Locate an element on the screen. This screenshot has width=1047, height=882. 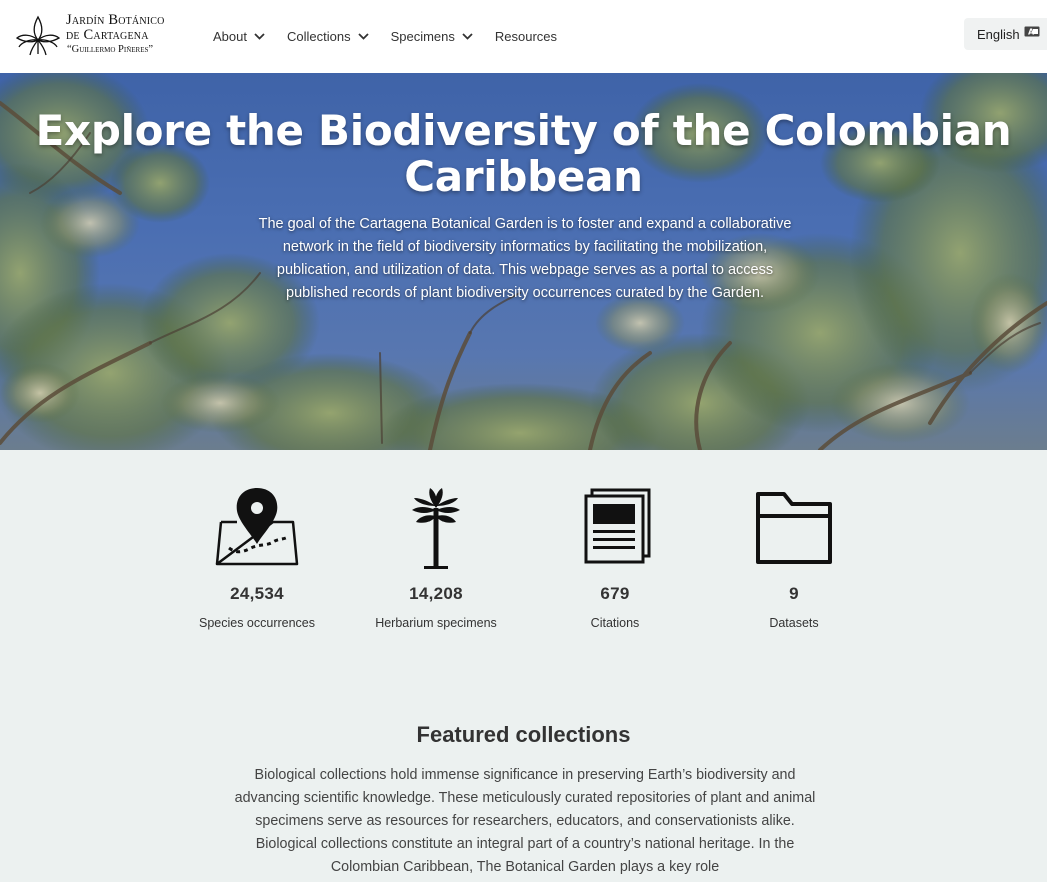
orchid-logo-icon is located at coordinates (38, 35).